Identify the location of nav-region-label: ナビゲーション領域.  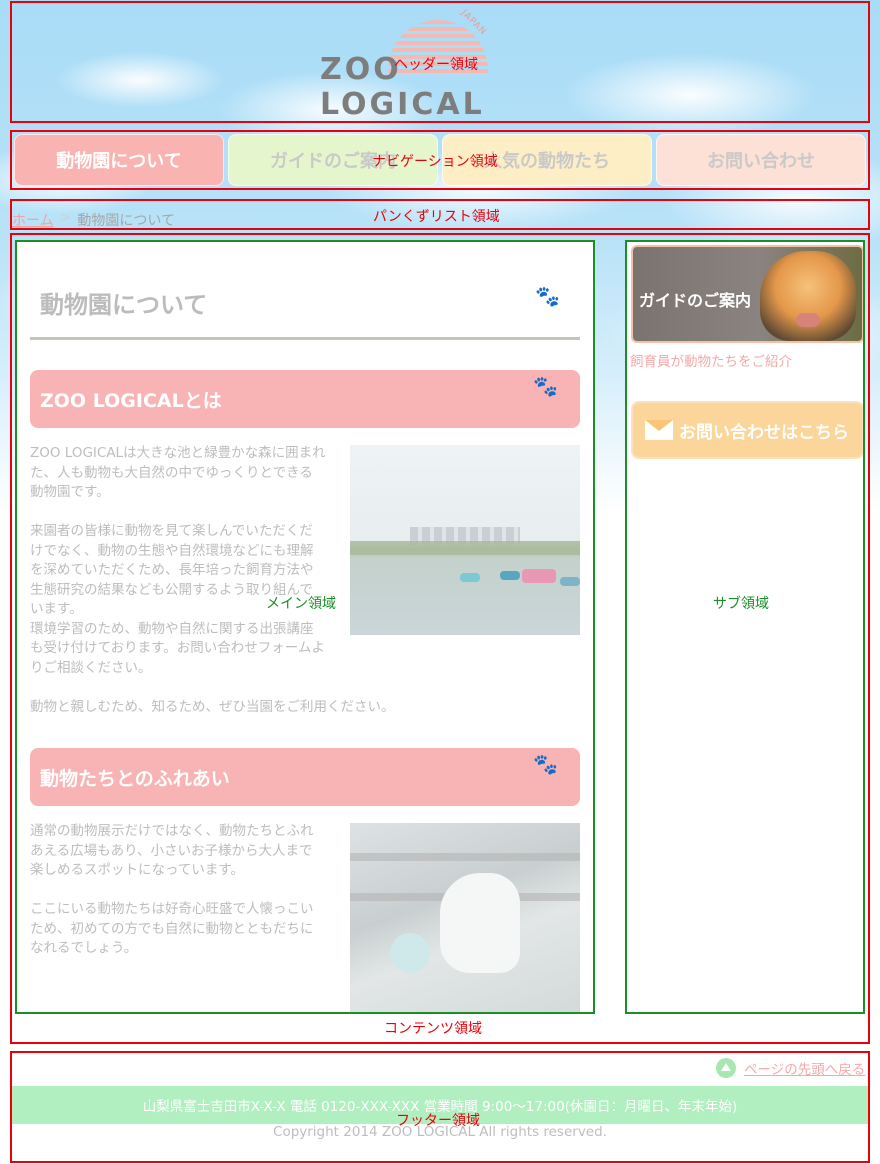
(435, 162).